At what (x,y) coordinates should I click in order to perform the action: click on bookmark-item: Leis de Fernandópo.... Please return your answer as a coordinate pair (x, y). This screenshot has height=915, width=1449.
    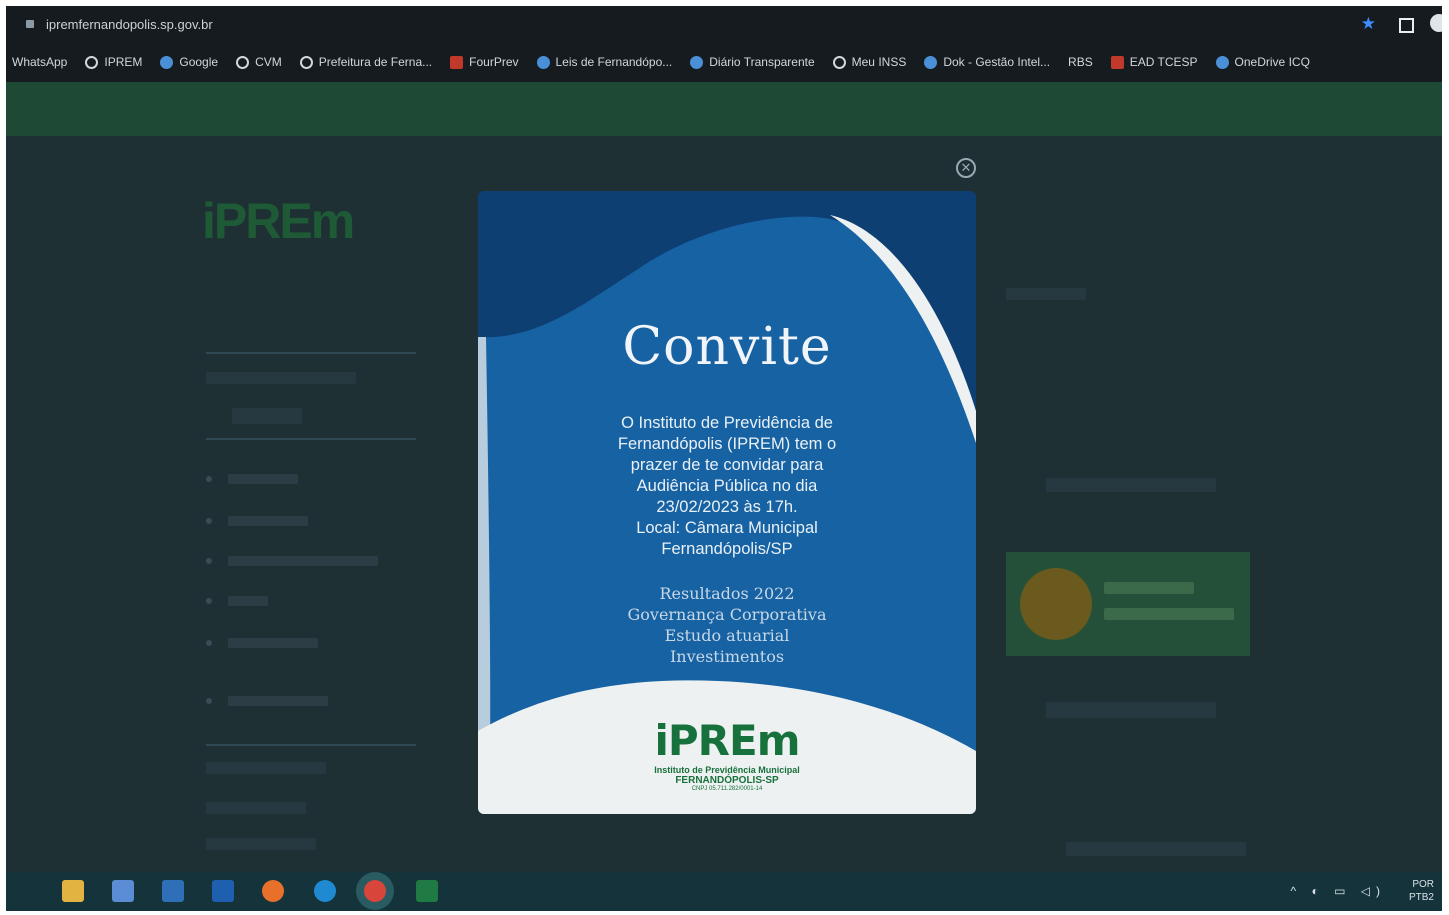
    Looking at the image, I should click on (604, 62).